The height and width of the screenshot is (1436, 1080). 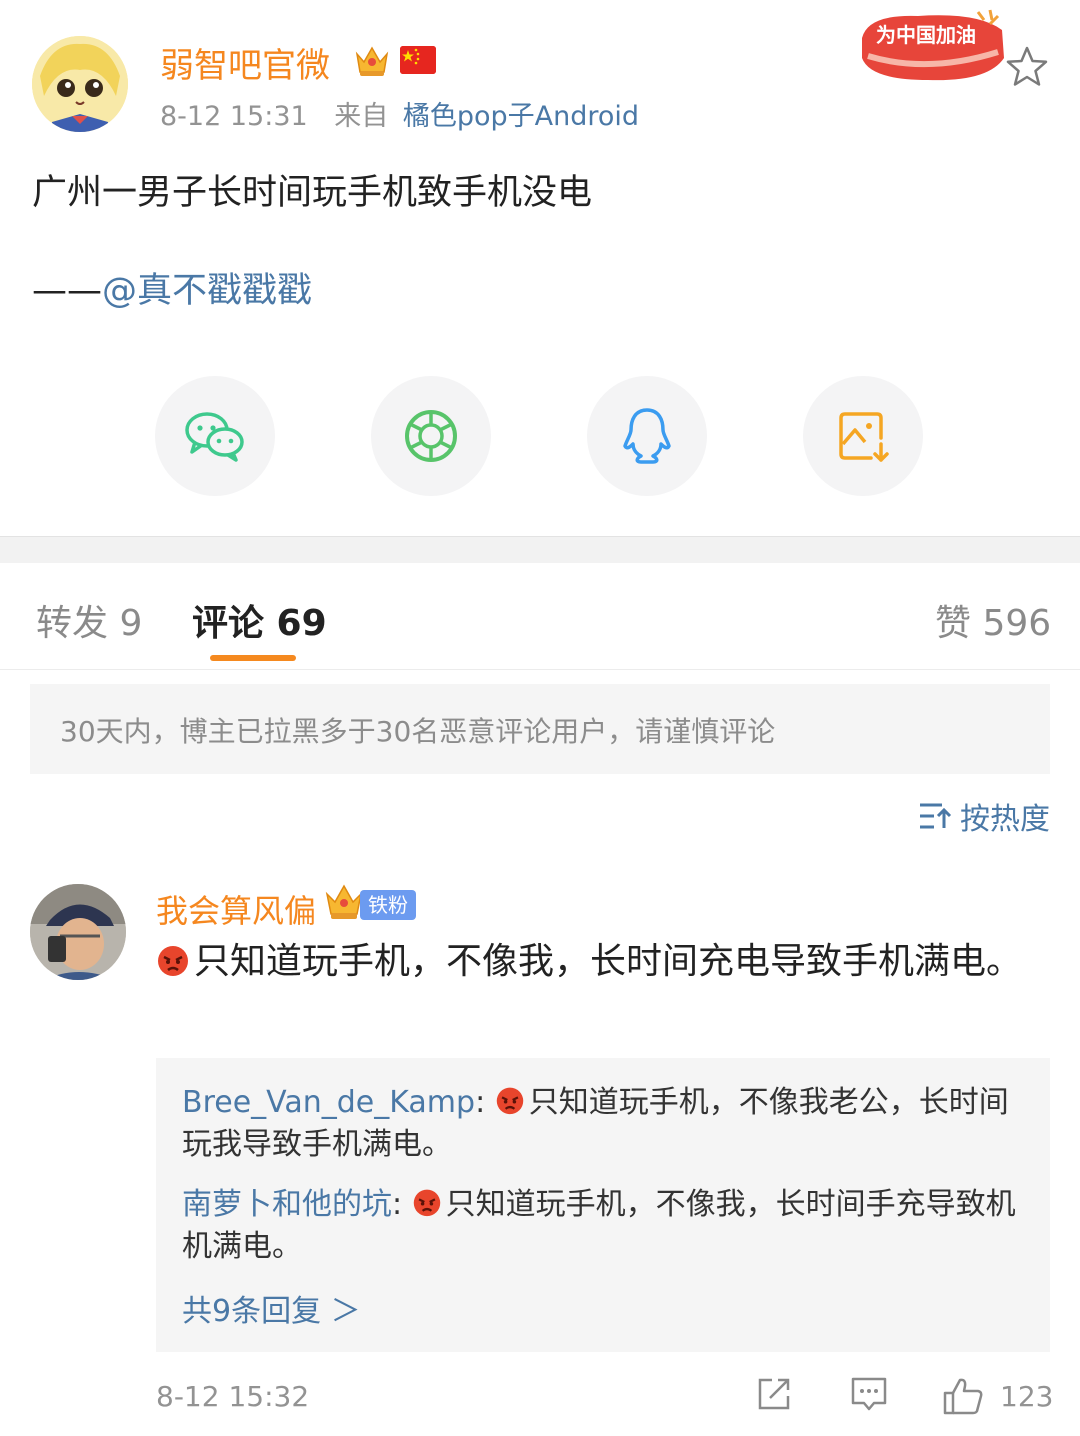 What do you see at coordinates (605, 1226) in the screenshot?
I see `reply-item: 南萝卜和他的坑: 只知道玩手机，不像我，长时间手充导致机机满电。` at bounding box center [605, 1226].